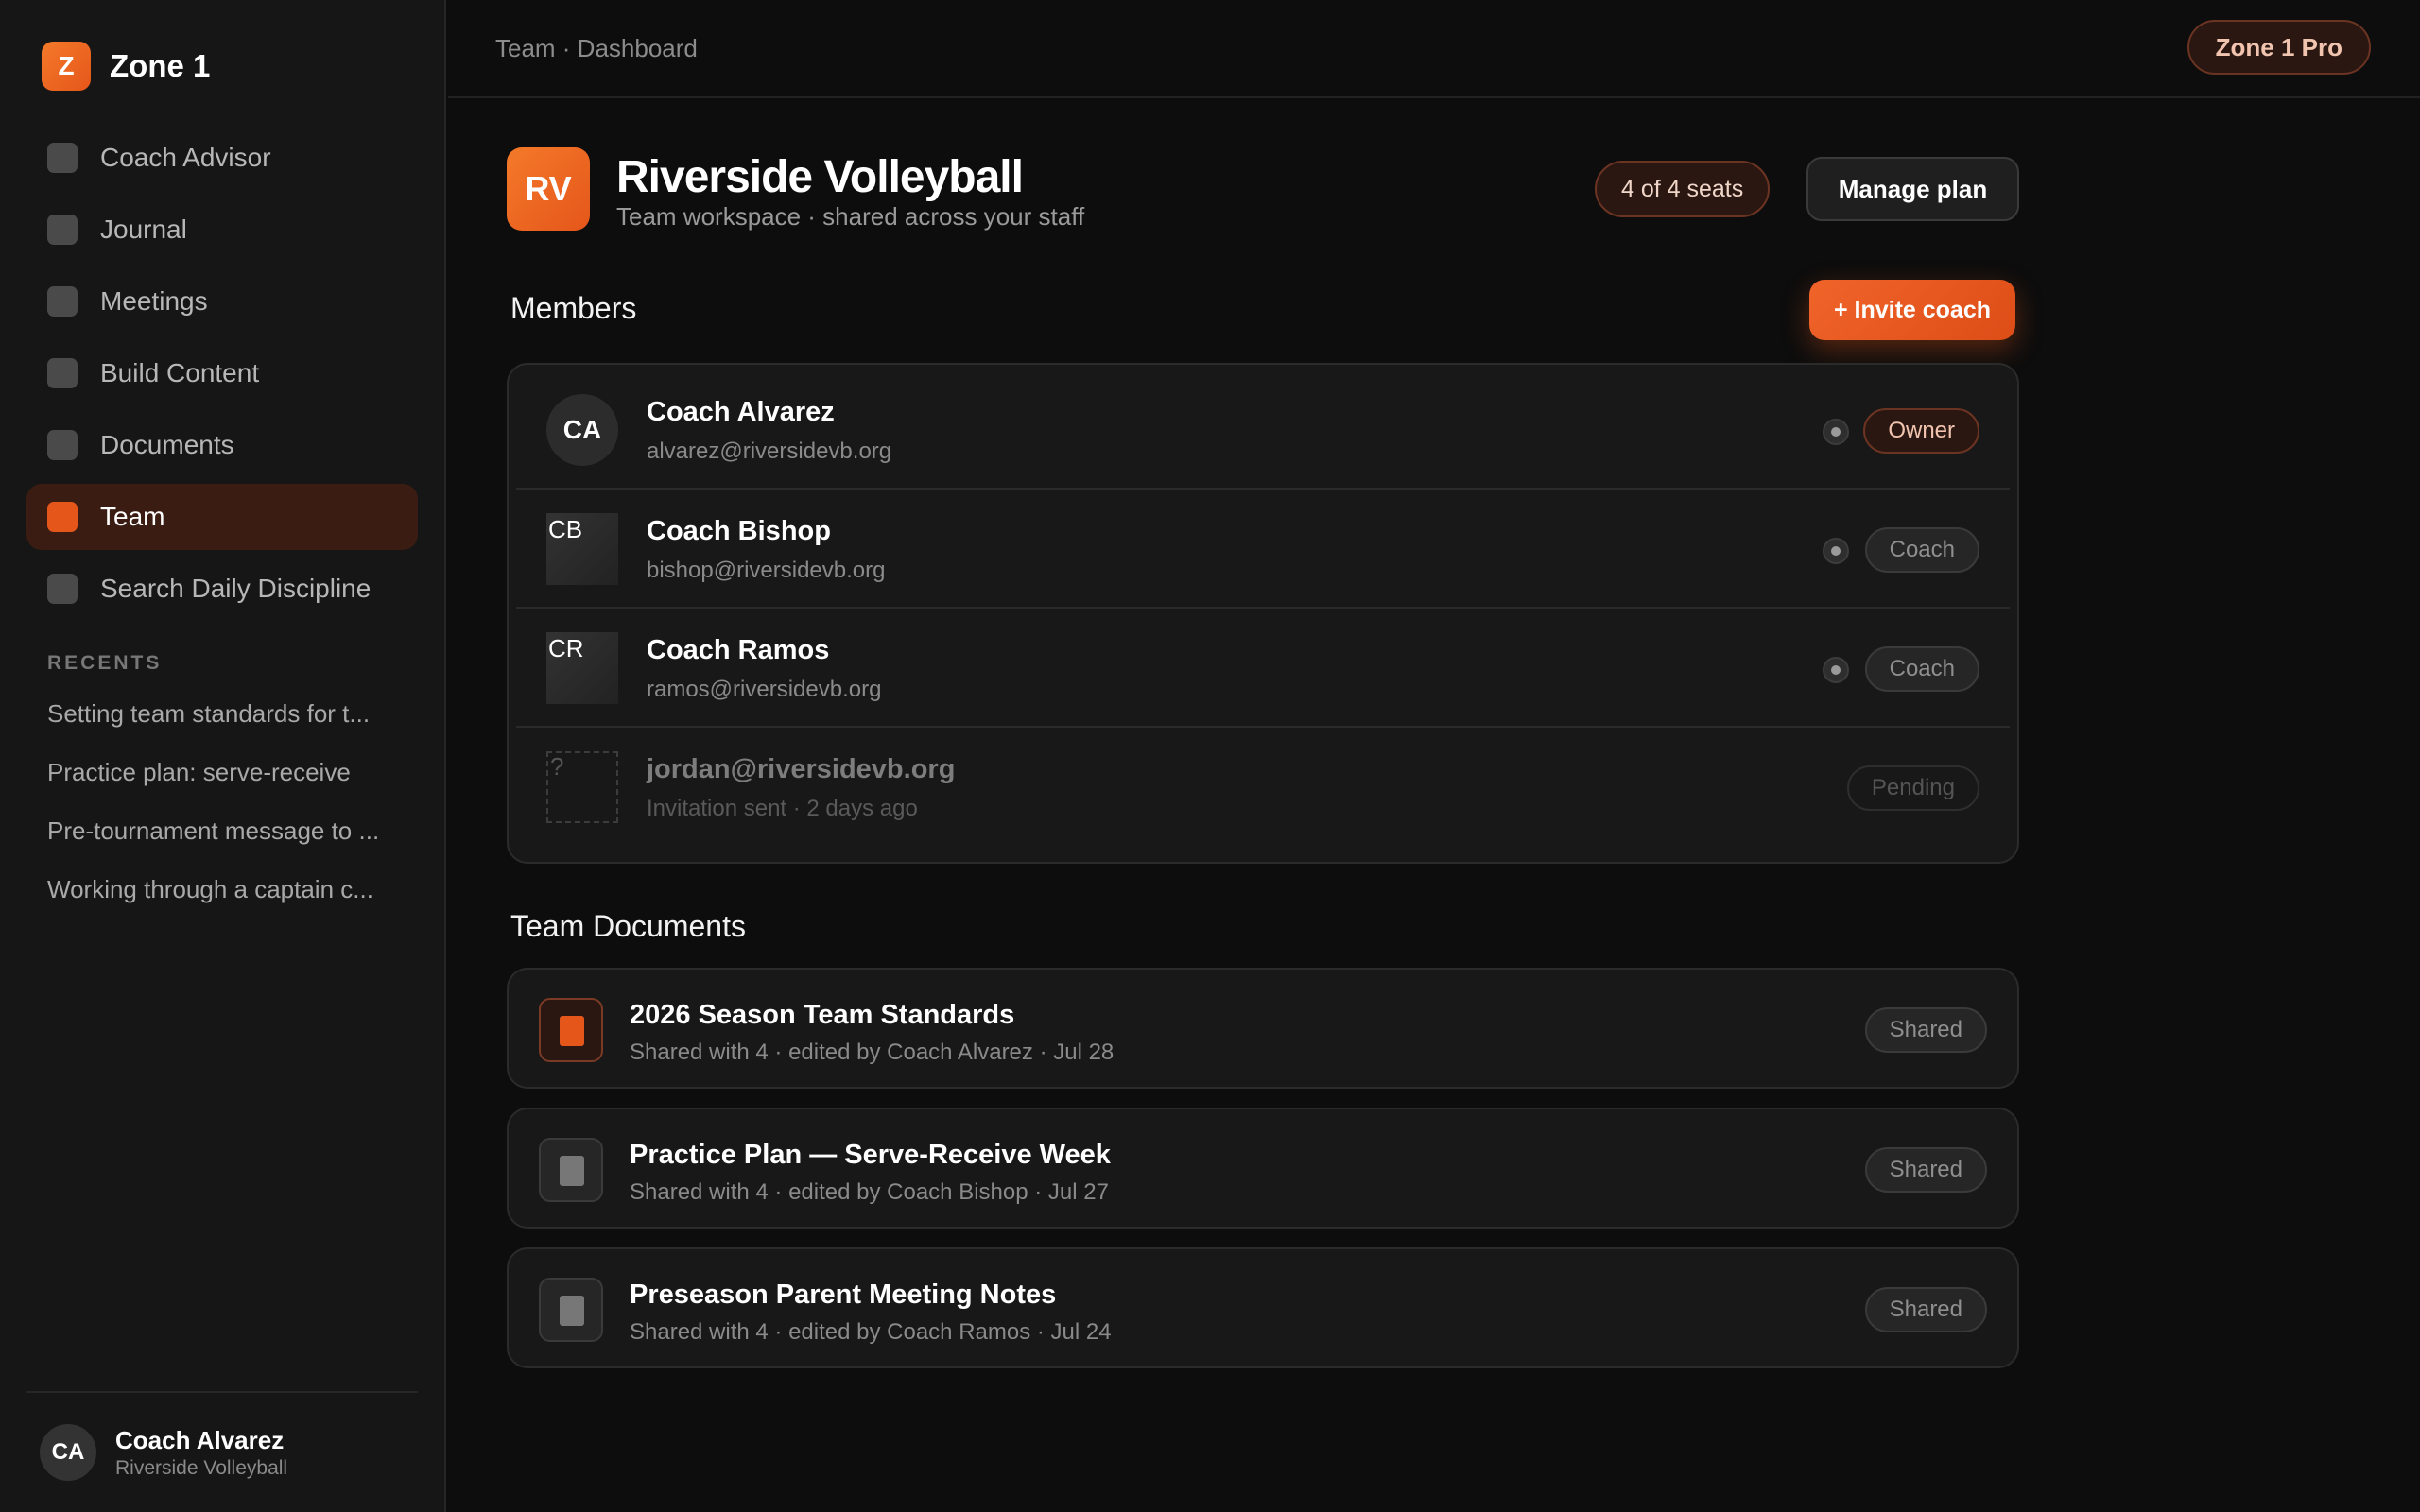 The image size is (2420, 1512). Describe the element at coordinates (222, 301) in the screenshot. I see `sidebar-item-meetings: Meetings` at that location.